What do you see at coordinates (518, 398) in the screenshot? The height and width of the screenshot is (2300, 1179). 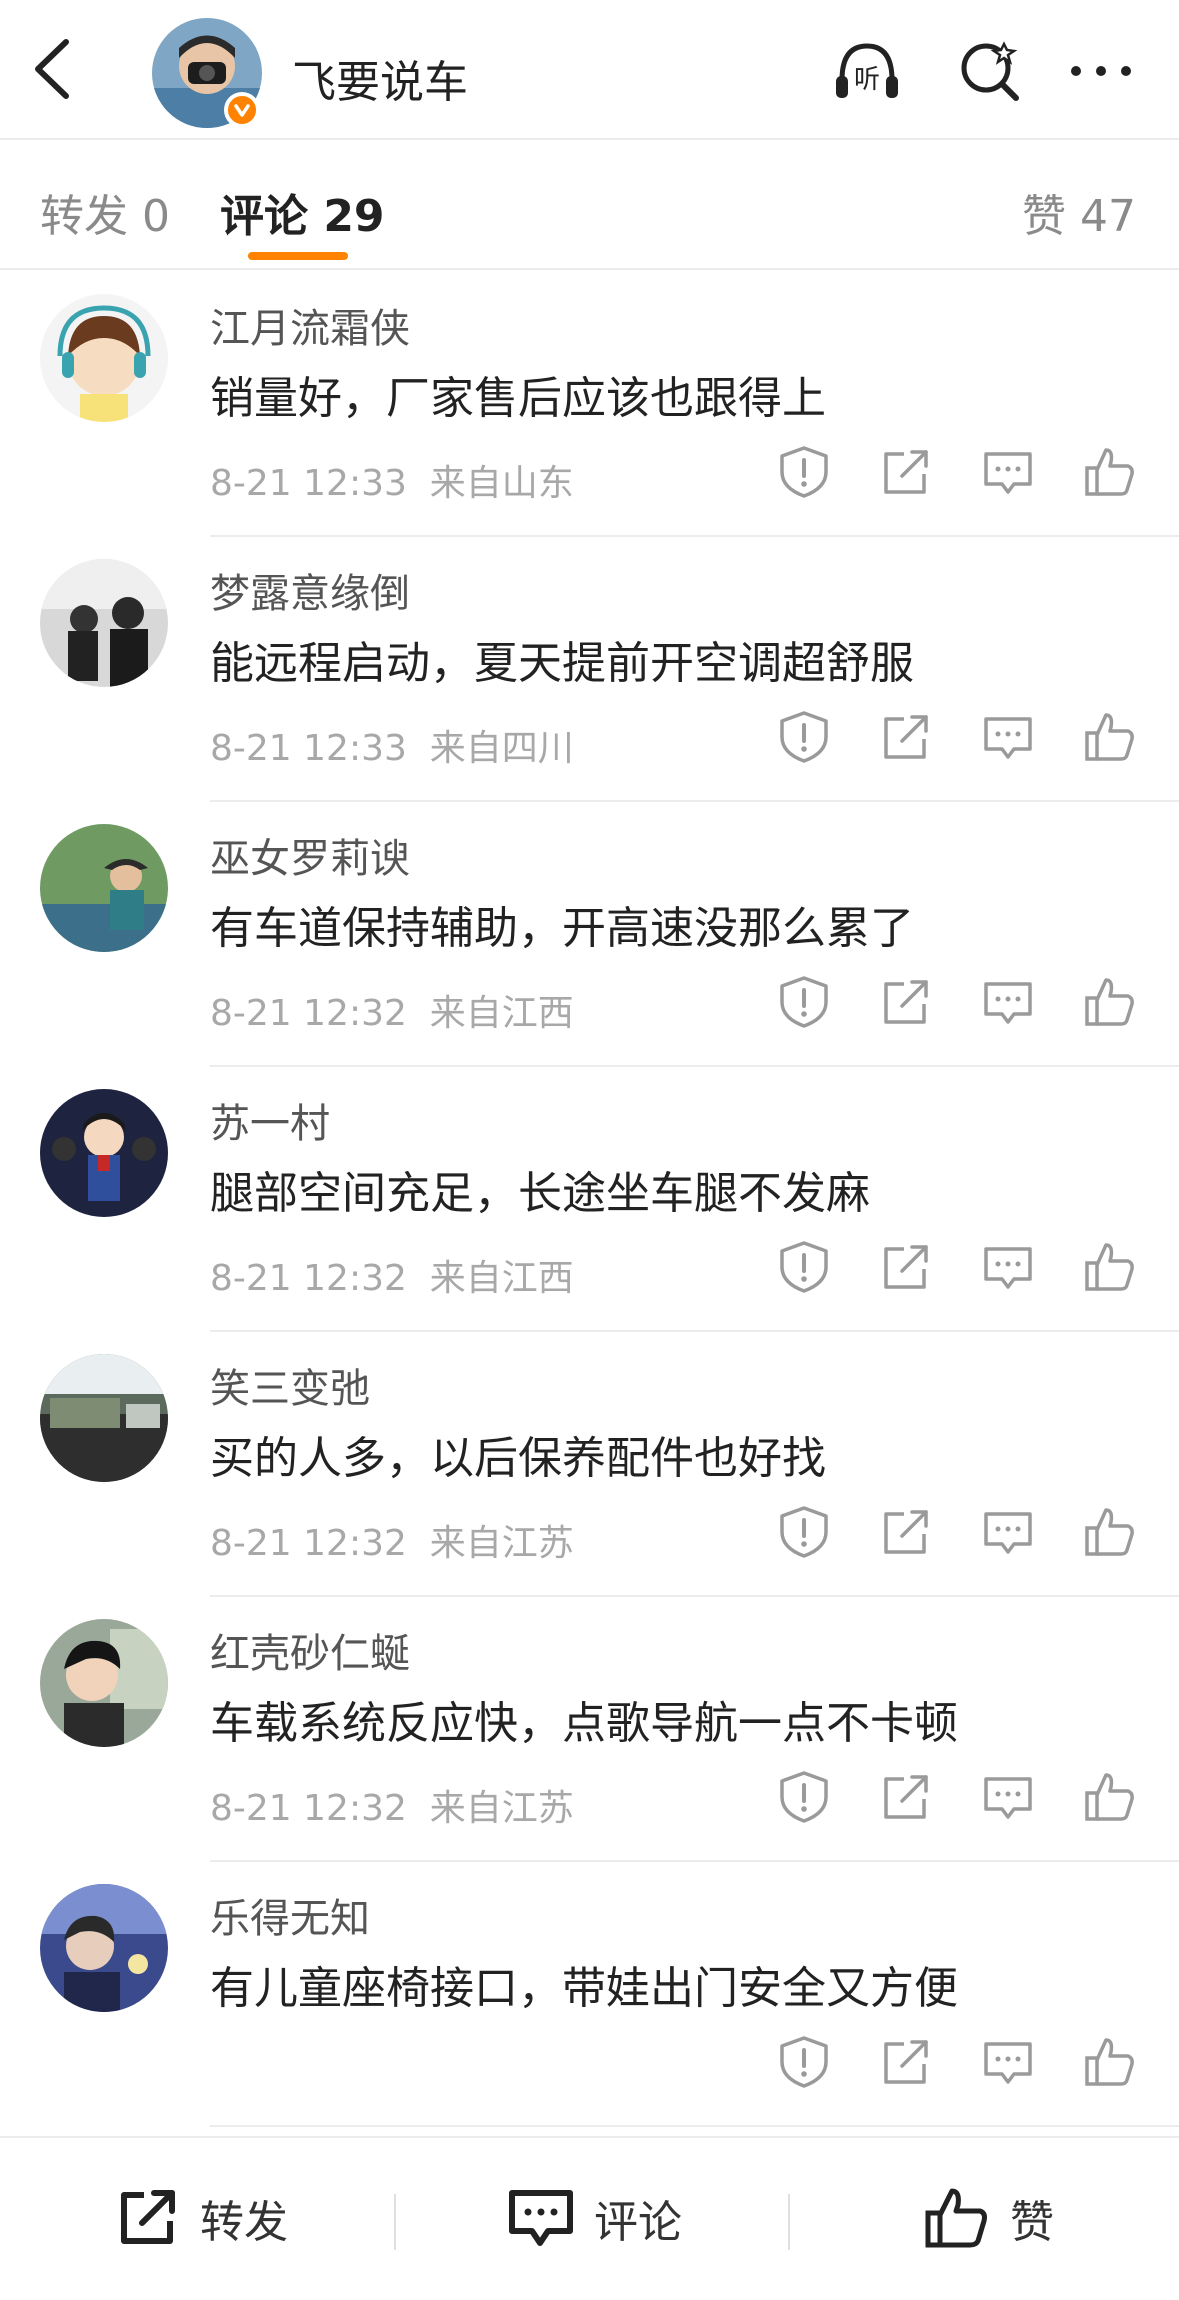 I see `comment-text: 销量好，厂家售后应该也跟得上` at bounding box center [518, 398].